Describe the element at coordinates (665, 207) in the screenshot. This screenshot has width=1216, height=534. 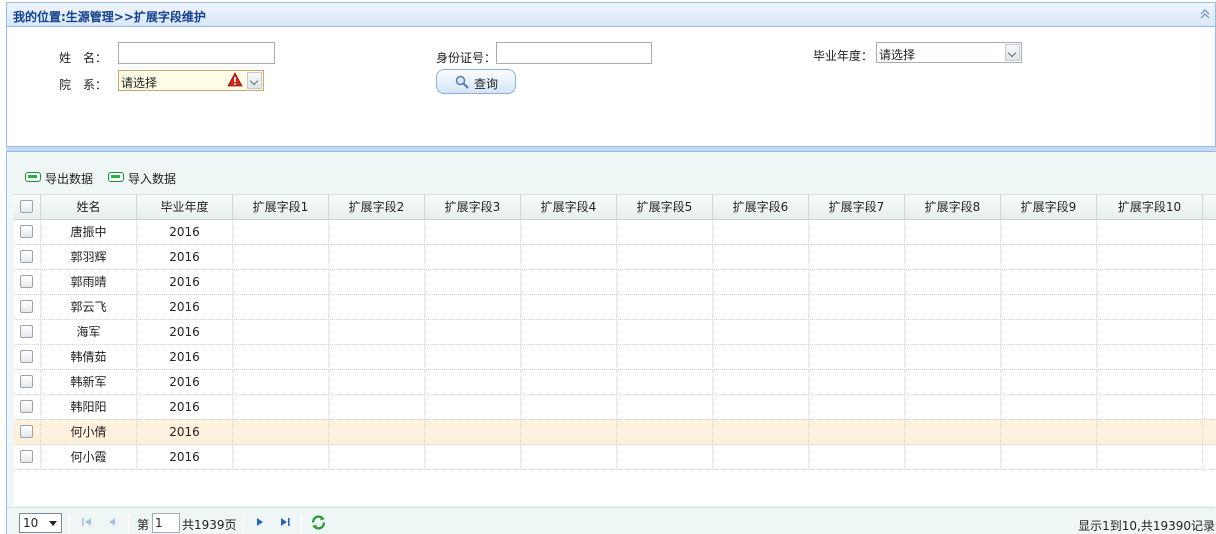
I see `column-header: 扩展字段5` at that location.